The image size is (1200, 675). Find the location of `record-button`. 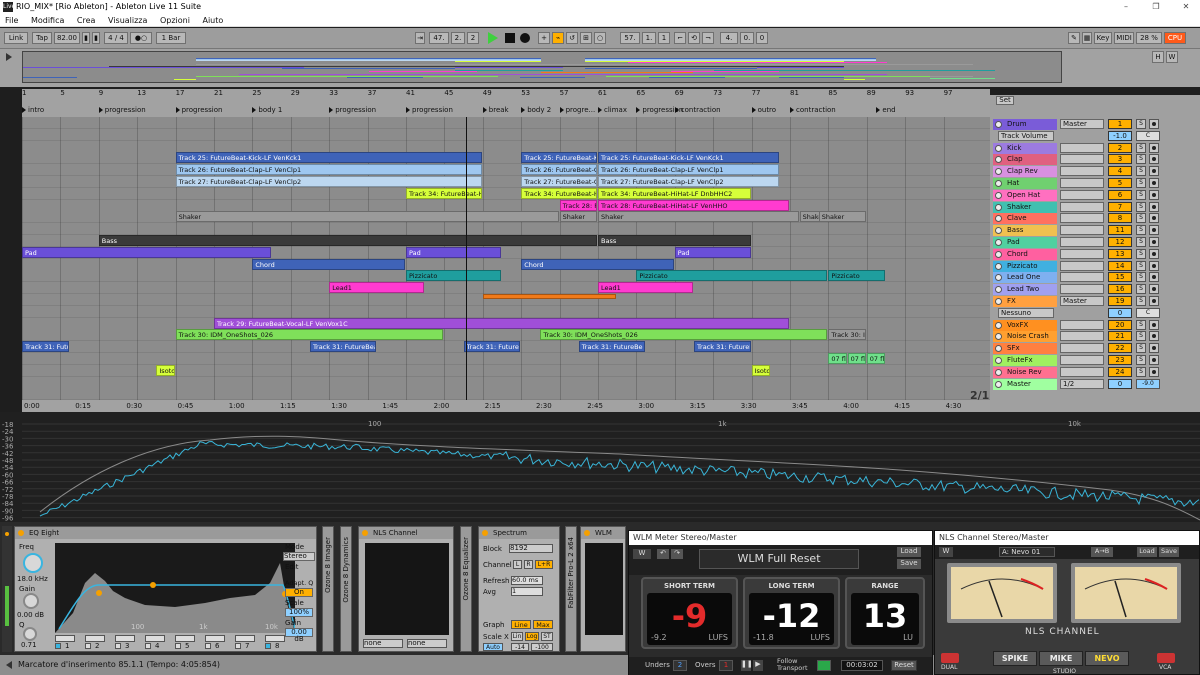

record-button is located at coordinates (525, 38).